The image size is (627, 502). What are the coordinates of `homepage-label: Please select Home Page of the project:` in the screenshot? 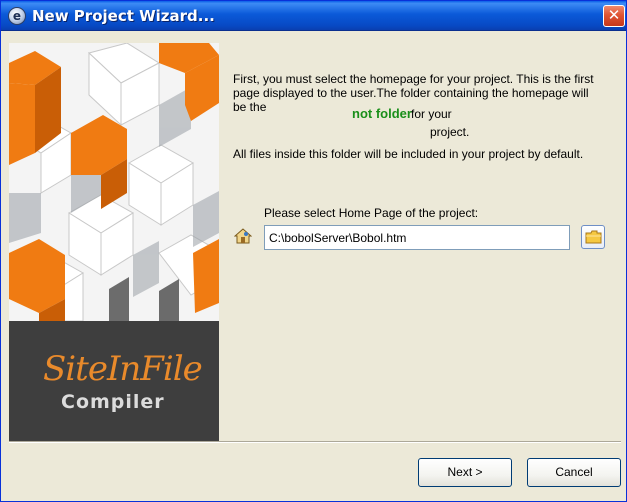 It's located at (371, 213).